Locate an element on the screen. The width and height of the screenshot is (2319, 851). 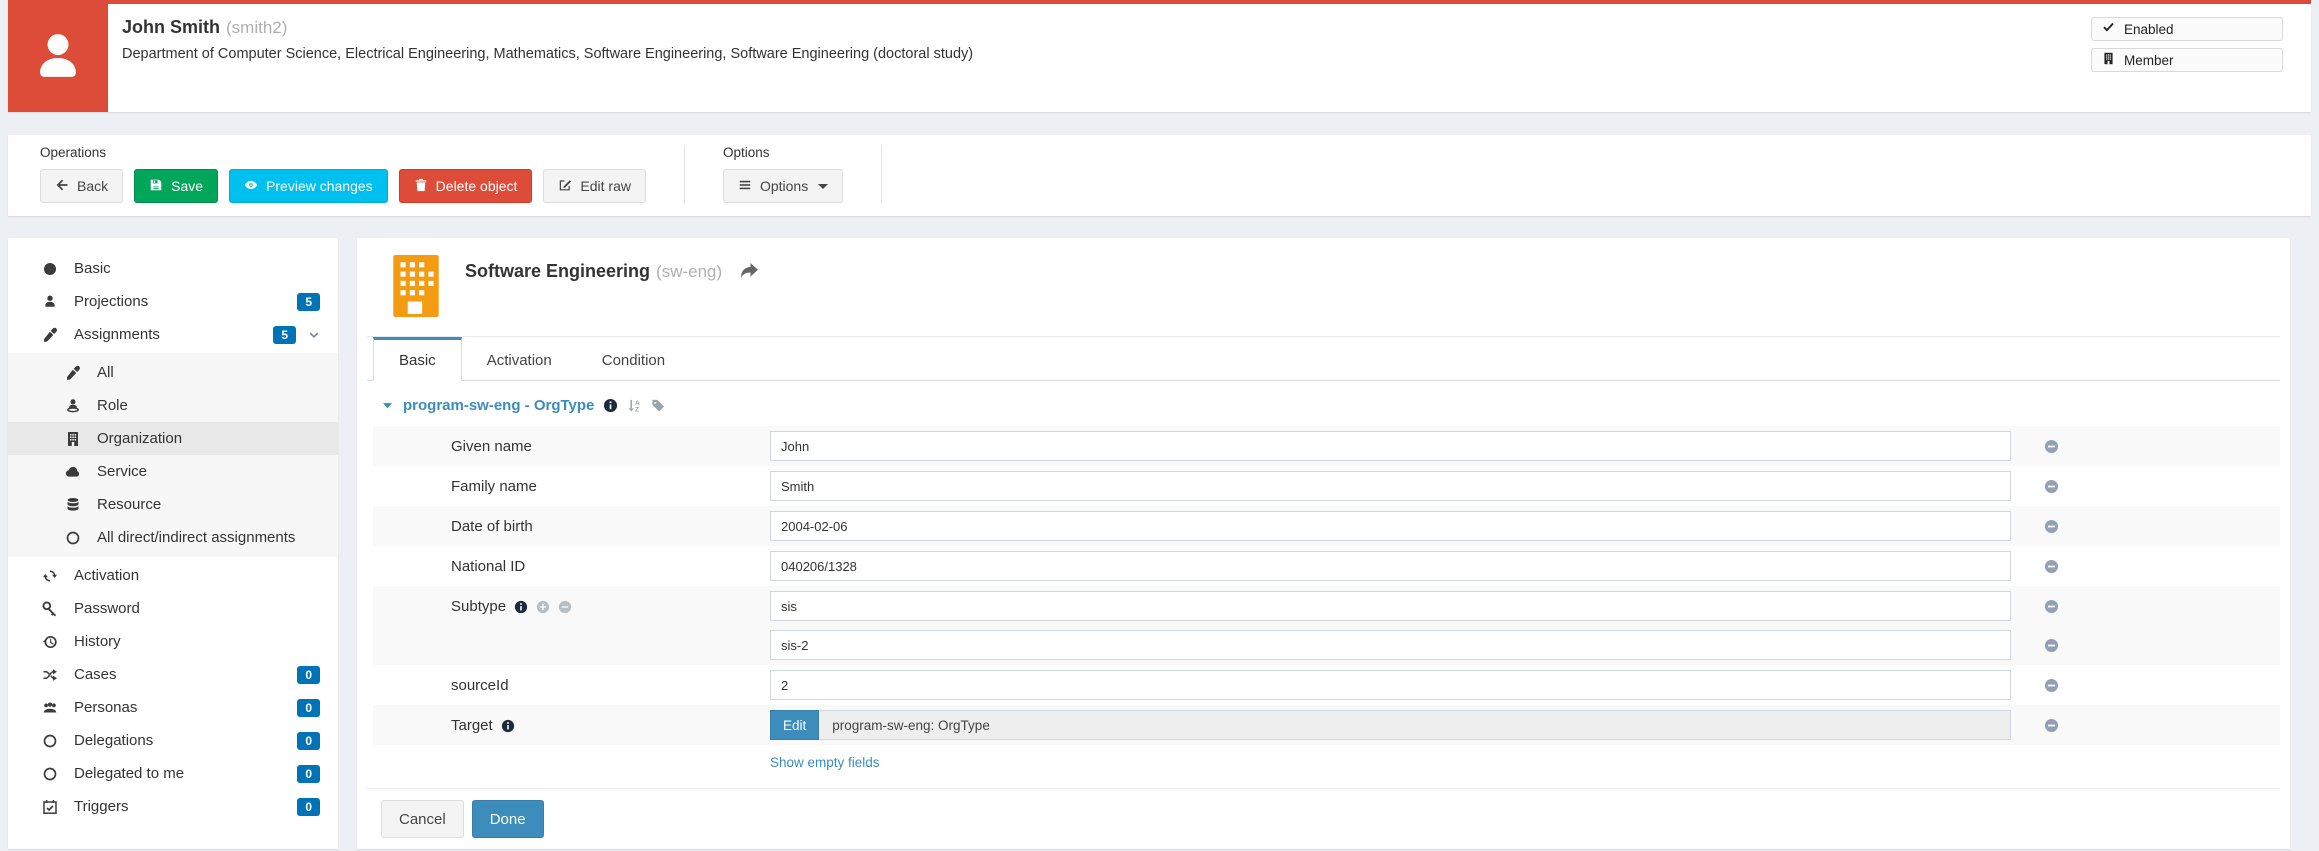
options-group: Options Options is located at coordinates (783, 174).